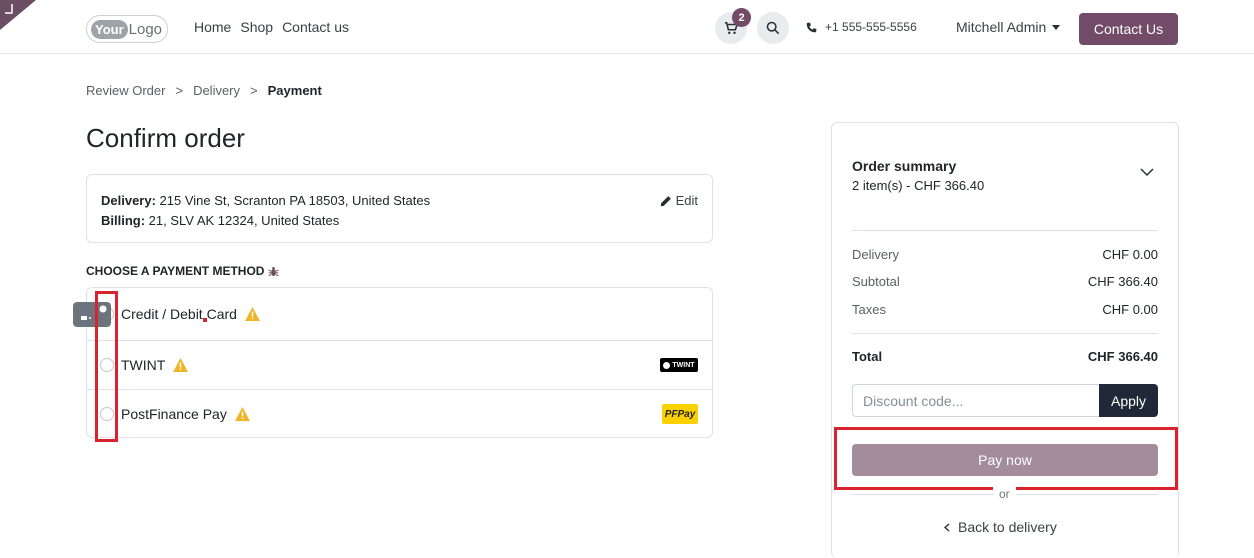  Describe the element at coordinates (143, 365) in the screenshot. I see `twint-method-name: TWINT` at that location.